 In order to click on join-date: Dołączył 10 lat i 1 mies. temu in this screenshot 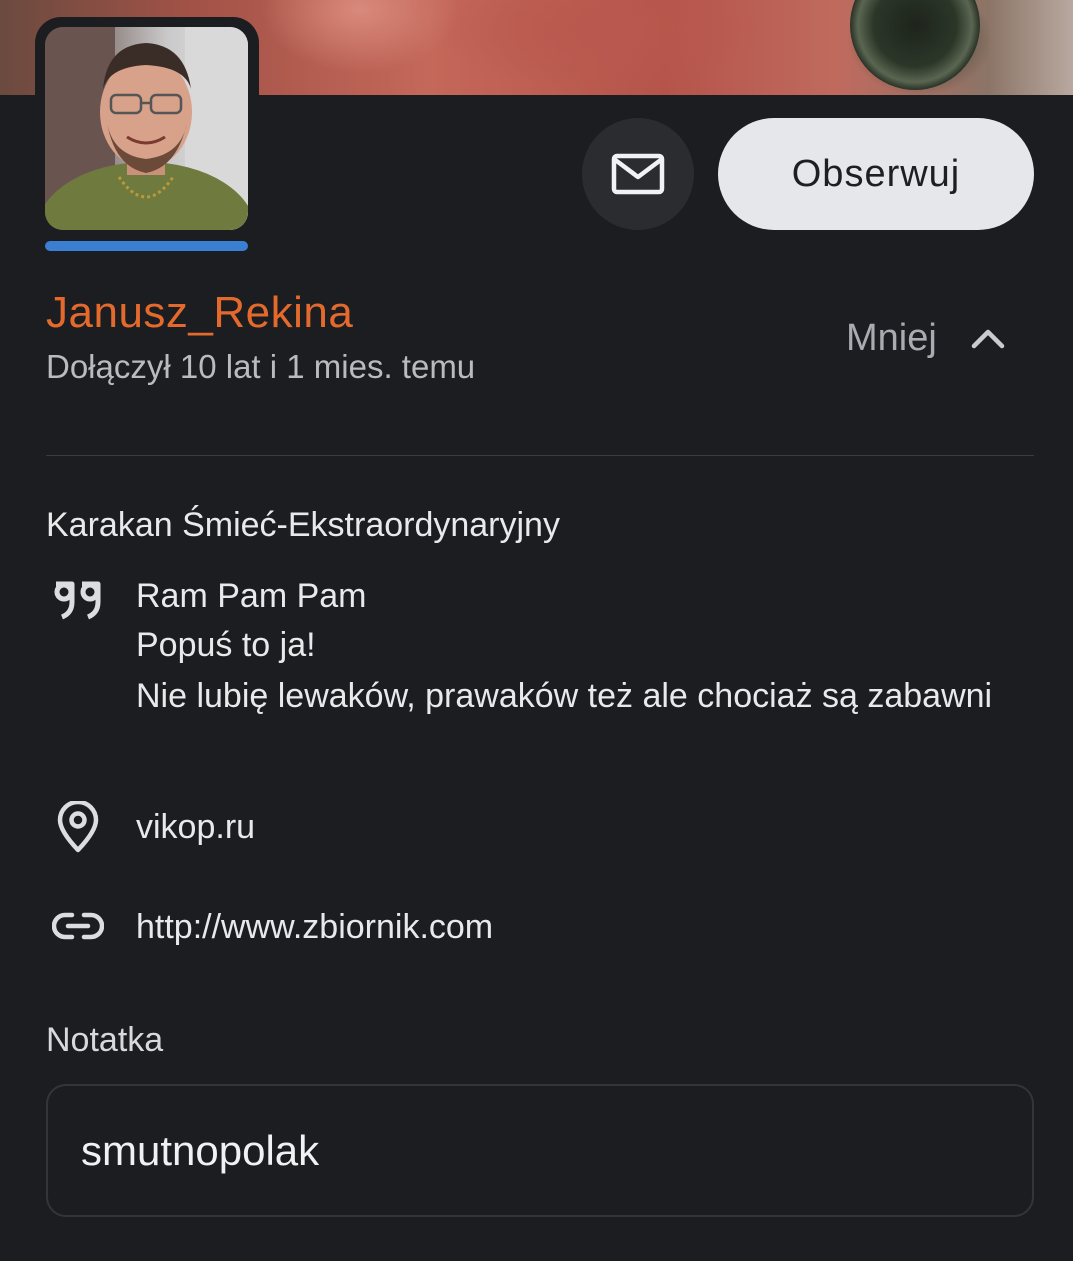, I will do `click(261, 366)`.